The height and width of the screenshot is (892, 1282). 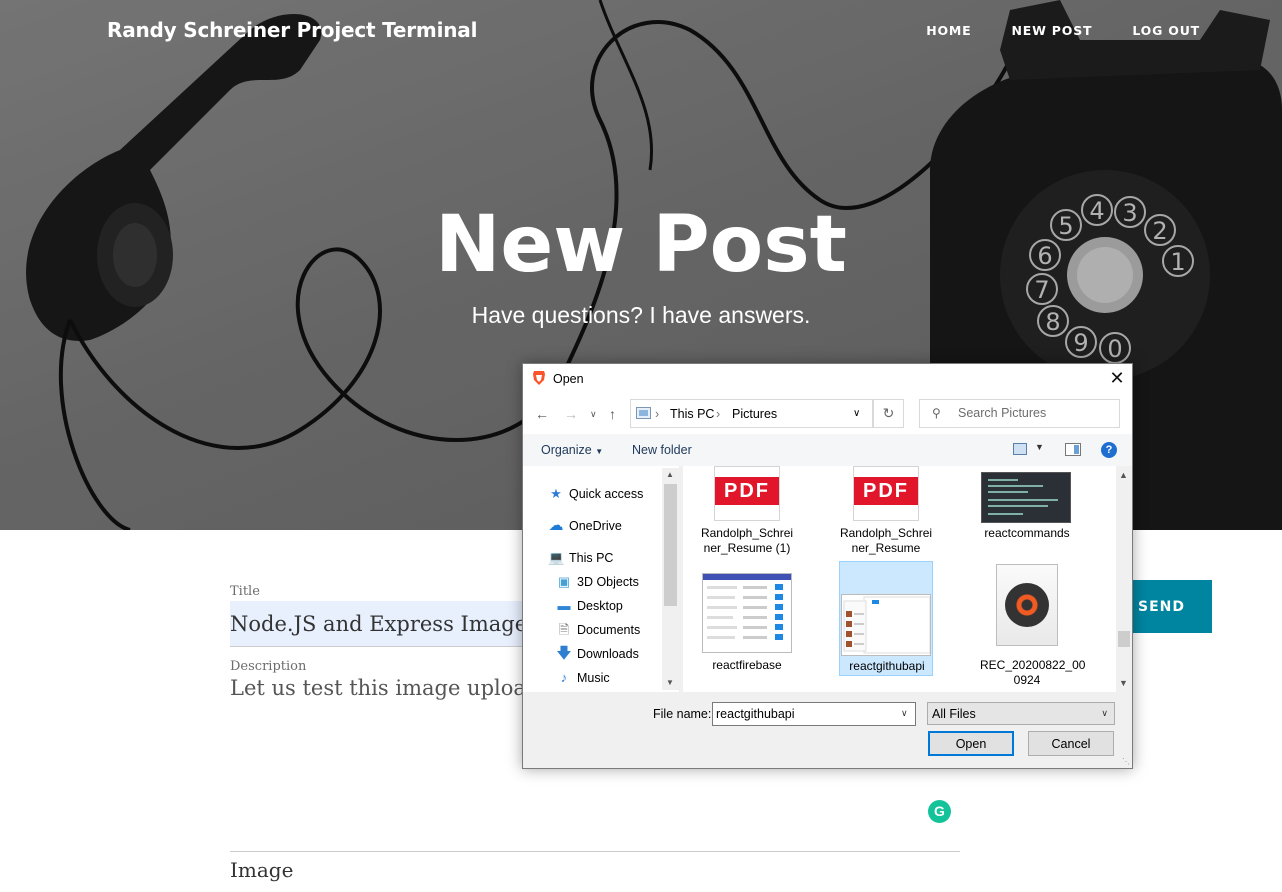 I want to click on download-arrow-icon: 🡇, so click(x=564, y=653).